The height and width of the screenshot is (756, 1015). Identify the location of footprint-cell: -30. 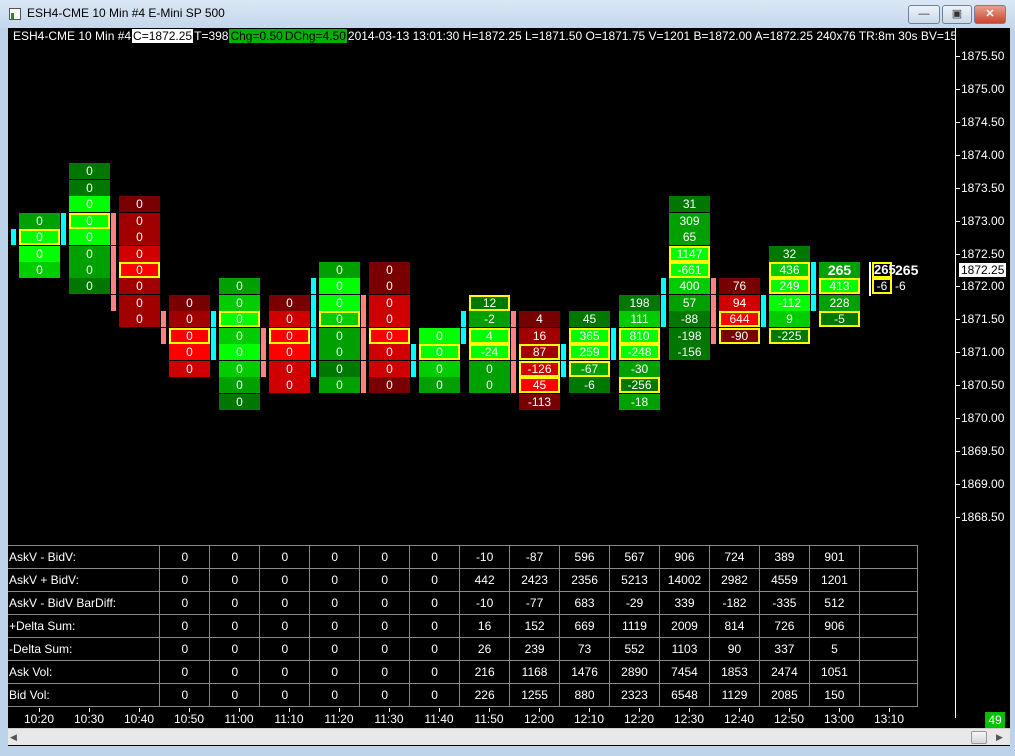
(639, 368).